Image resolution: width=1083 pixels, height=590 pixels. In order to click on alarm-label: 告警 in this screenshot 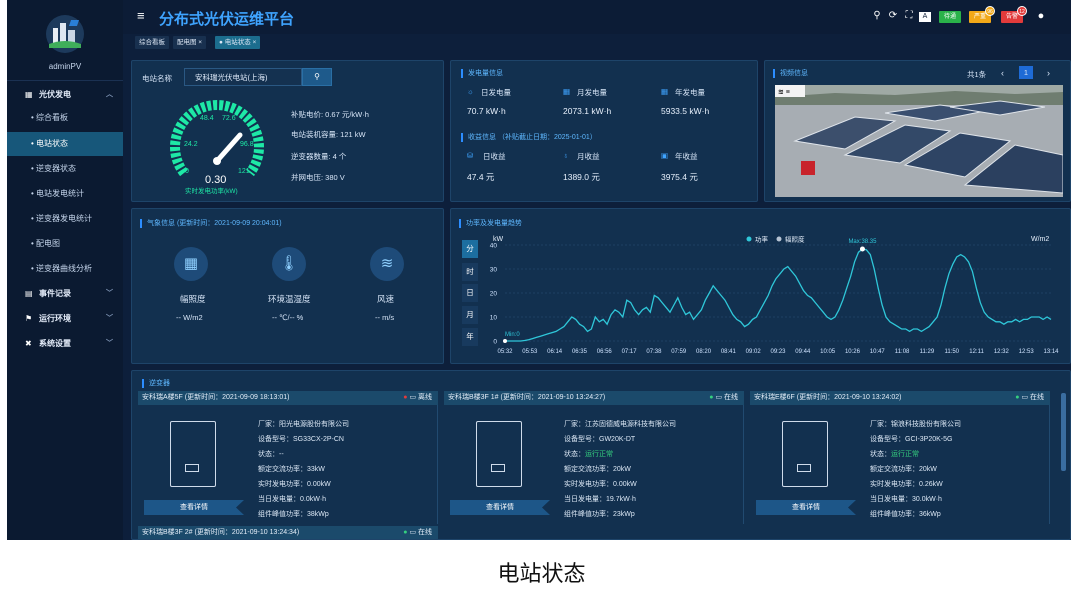, I will do `click(1011, 17)`.